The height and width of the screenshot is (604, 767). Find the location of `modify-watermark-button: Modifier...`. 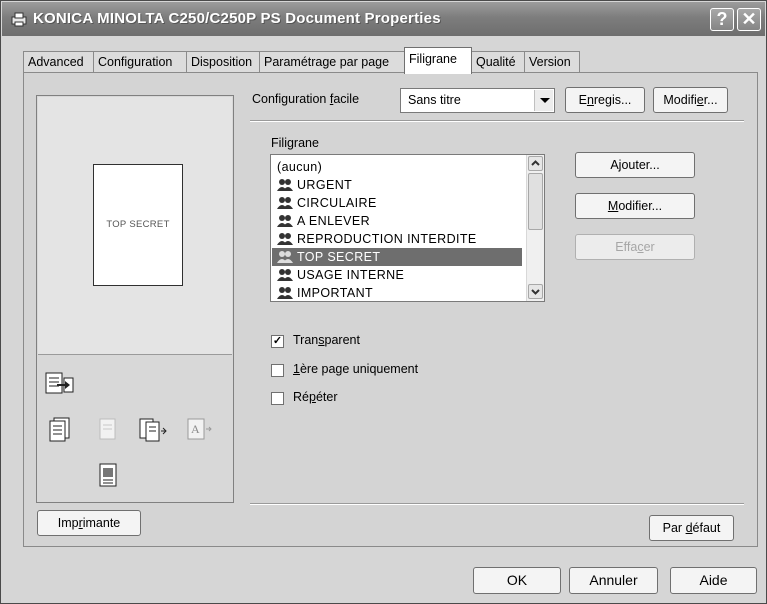

modify-watermark-button: Modifier... is located at coordinates (635, 206).